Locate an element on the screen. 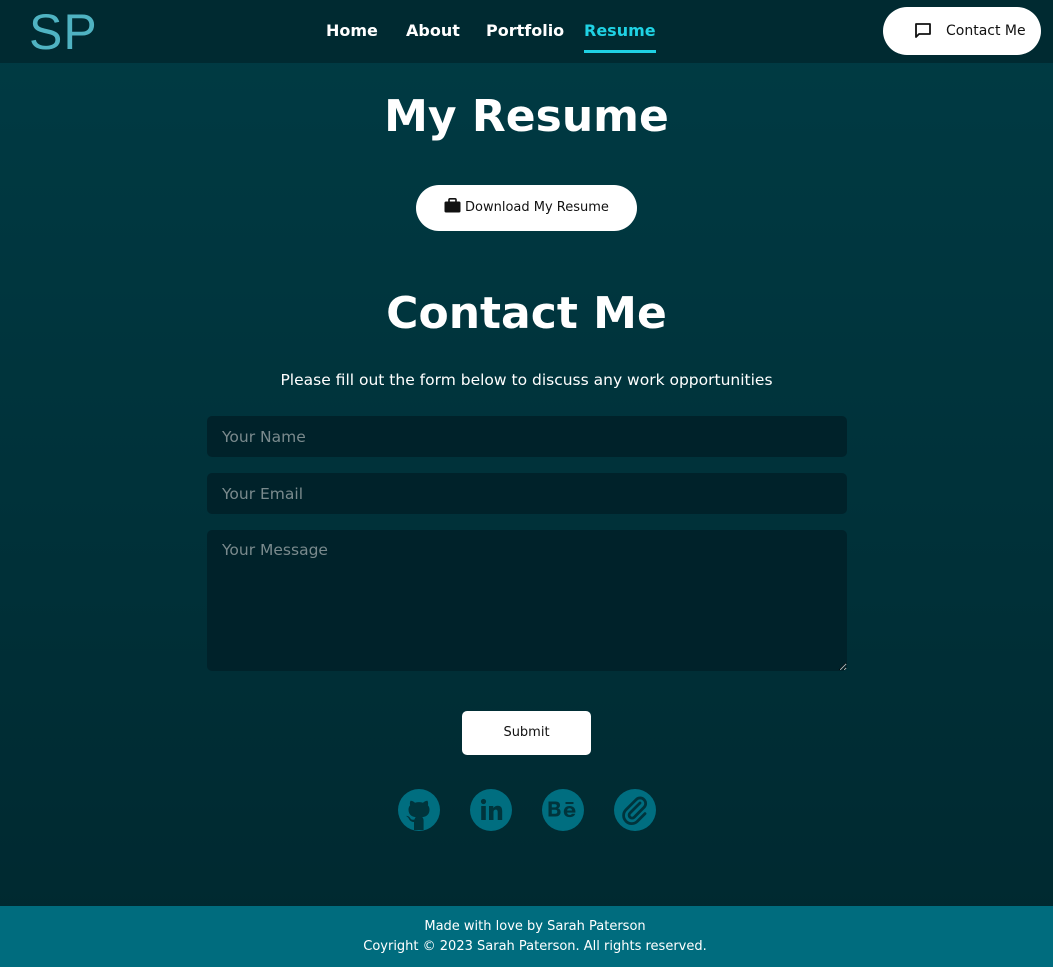 The height and width of the screenshot is (967, 1053). briefcase-icon is located at coordinates (452, 205).